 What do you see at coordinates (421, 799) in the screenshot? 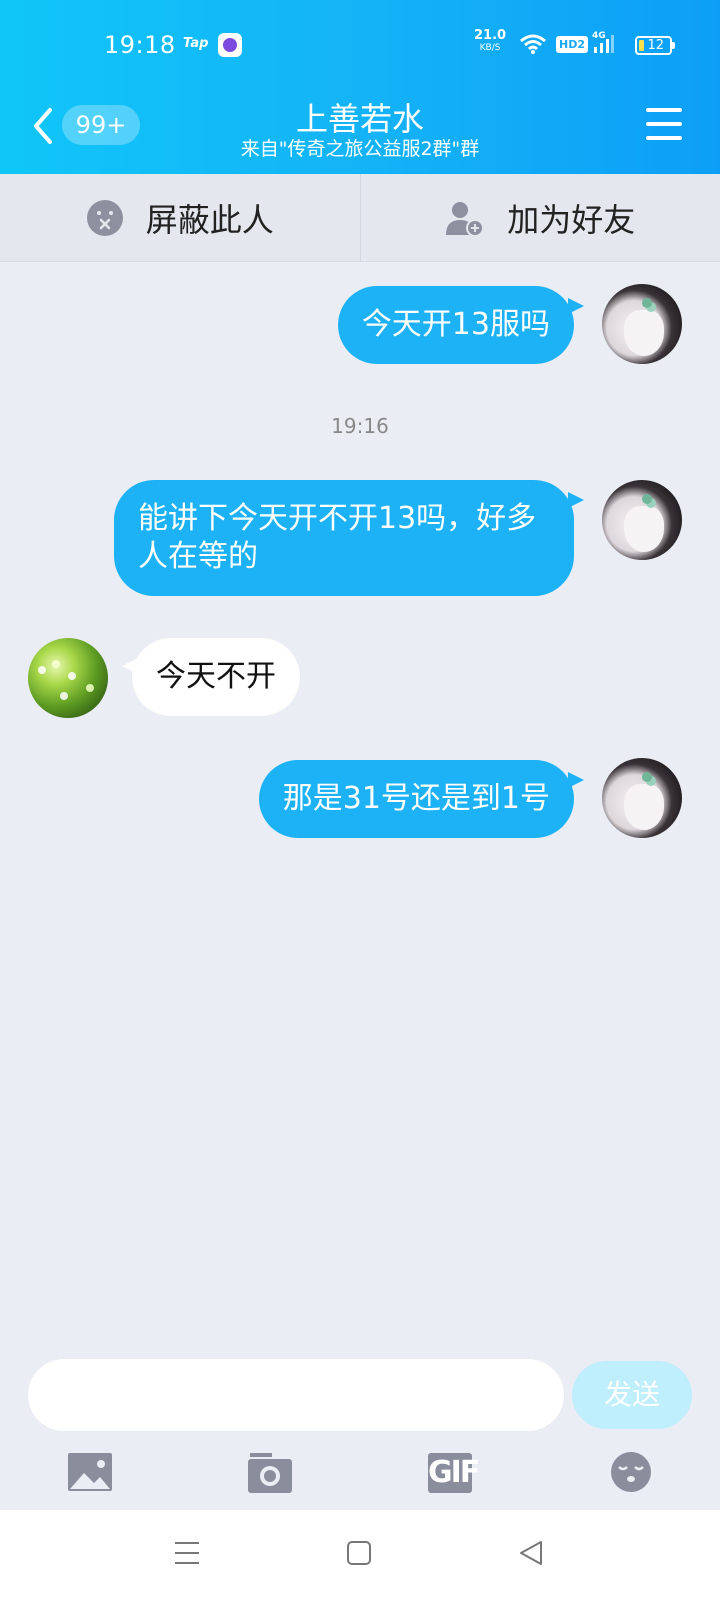
I see `message-bubble: 那是31号还是到1号` at bounding box center [421, 799].